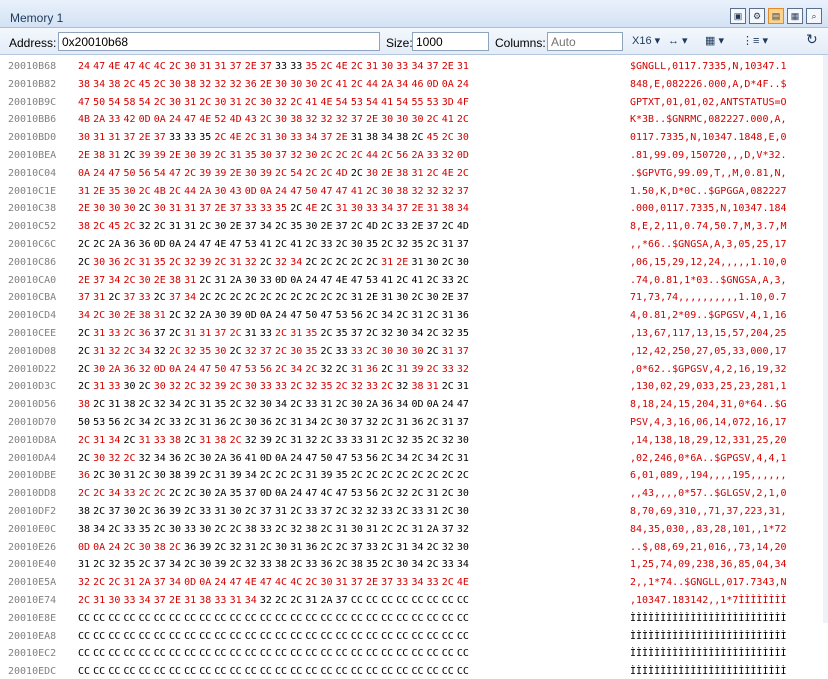  What do you see at coordinates (373, 458) in the screenshot?
I see `hex-byte: 56` at bounding box center [373, 458].